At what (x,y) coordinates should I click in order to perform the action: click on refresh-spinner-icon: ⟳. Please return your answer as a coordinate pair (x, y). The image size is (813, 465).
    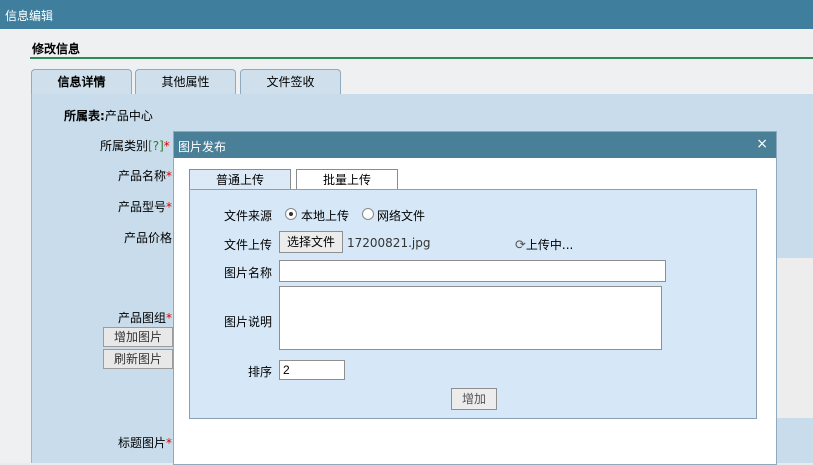
    Looking at the image, I should click on (520, 245).